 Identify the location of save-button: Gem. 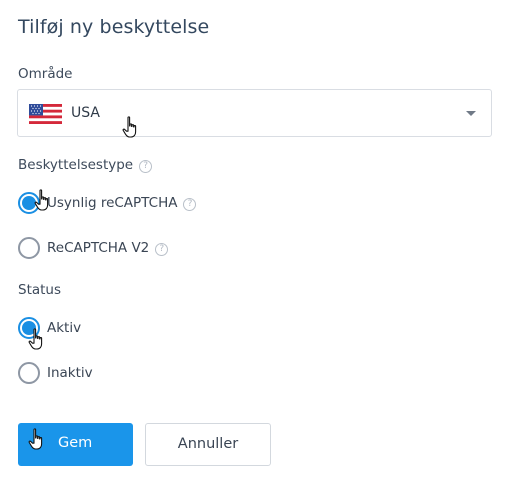
(75, 444).